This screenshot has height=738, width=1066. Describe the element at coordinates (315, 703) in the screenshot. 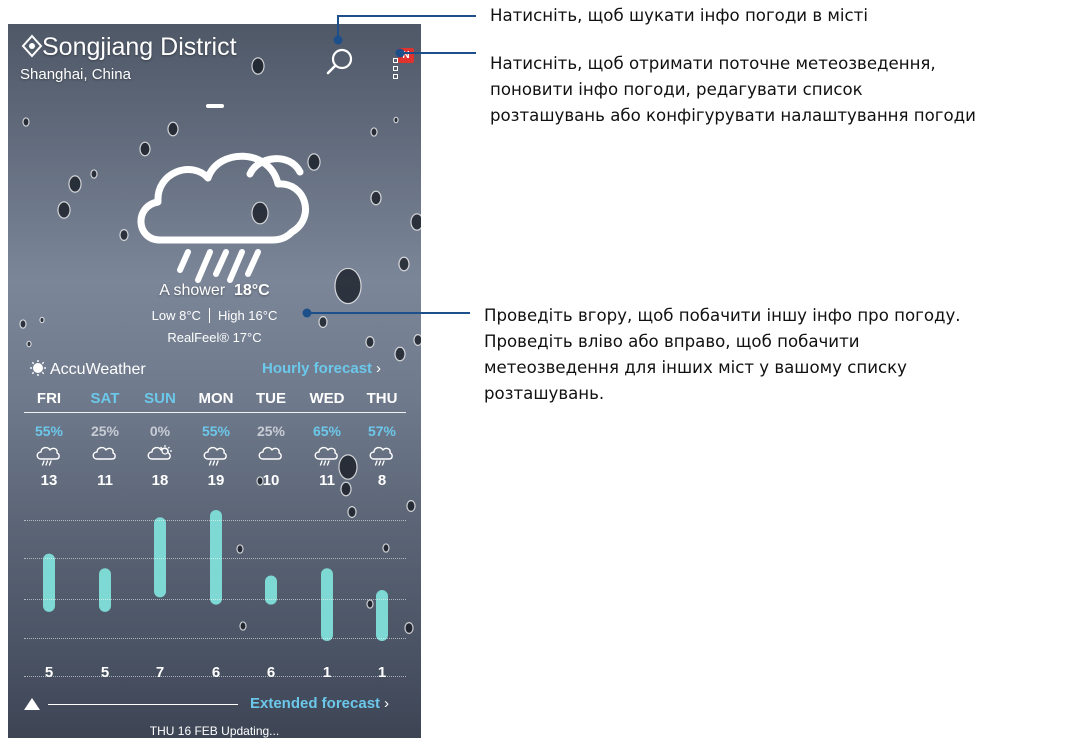

I see `extended-forecast-label: Extended forecast` at that location.